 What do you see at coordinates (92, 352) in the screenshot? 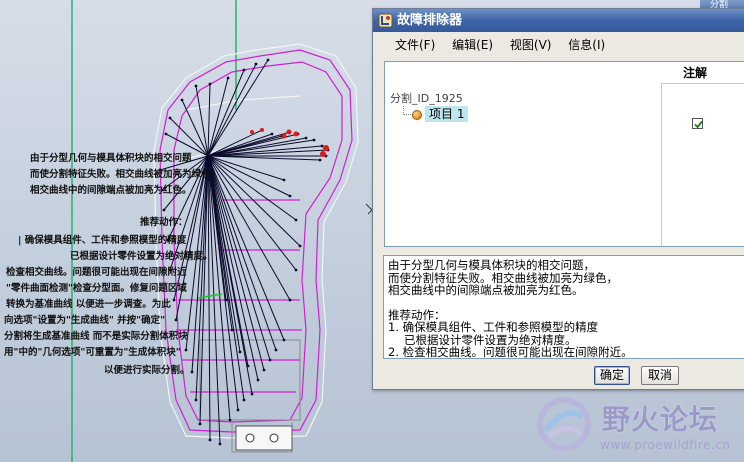
I see `cad-note-line: 用"中的"几何选项"可重置为"生成体积块"` at bounding box center [92, 352].